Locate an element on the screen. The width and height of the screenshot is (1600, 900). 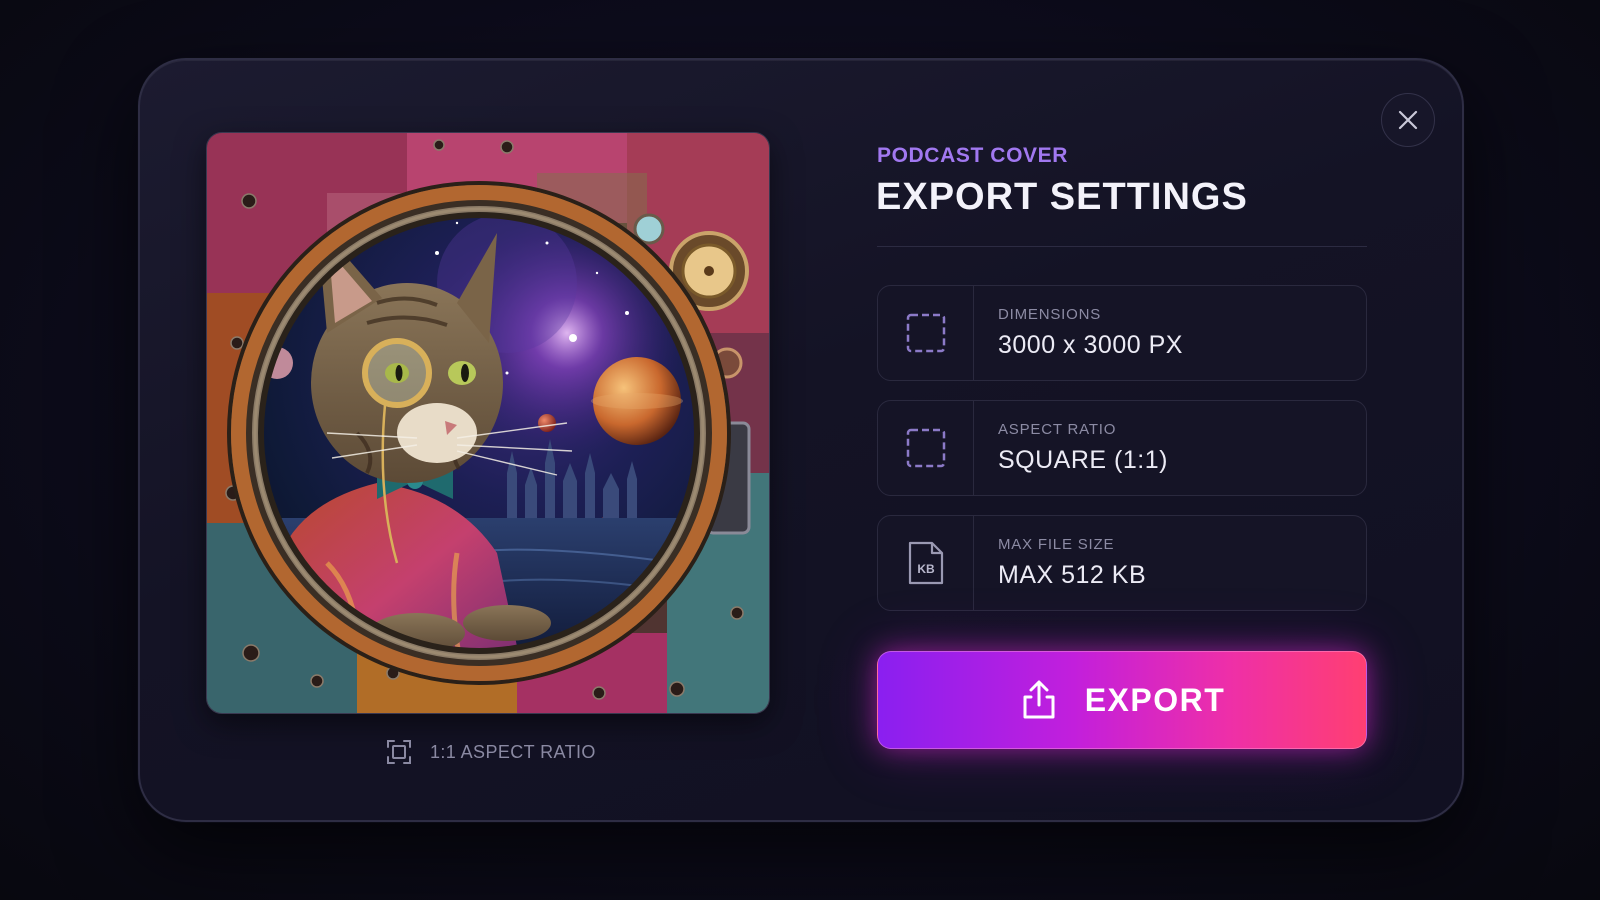
setting-aspect-ratio: ASPECT RATIO SQUARE (1:1) is located at coordinates (1122, 448).